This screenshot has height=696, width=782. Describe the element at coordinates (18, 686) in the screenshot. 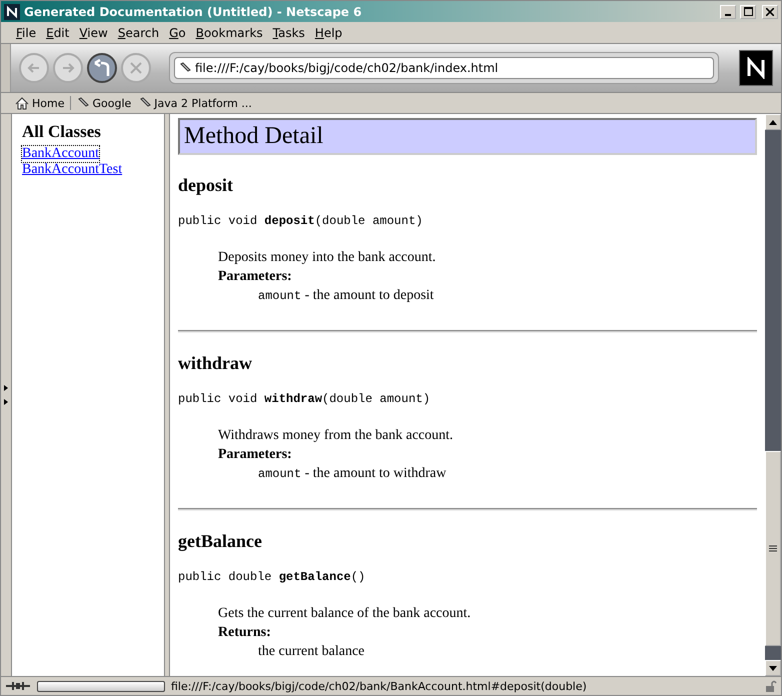

I see `connection-icon` at that location.